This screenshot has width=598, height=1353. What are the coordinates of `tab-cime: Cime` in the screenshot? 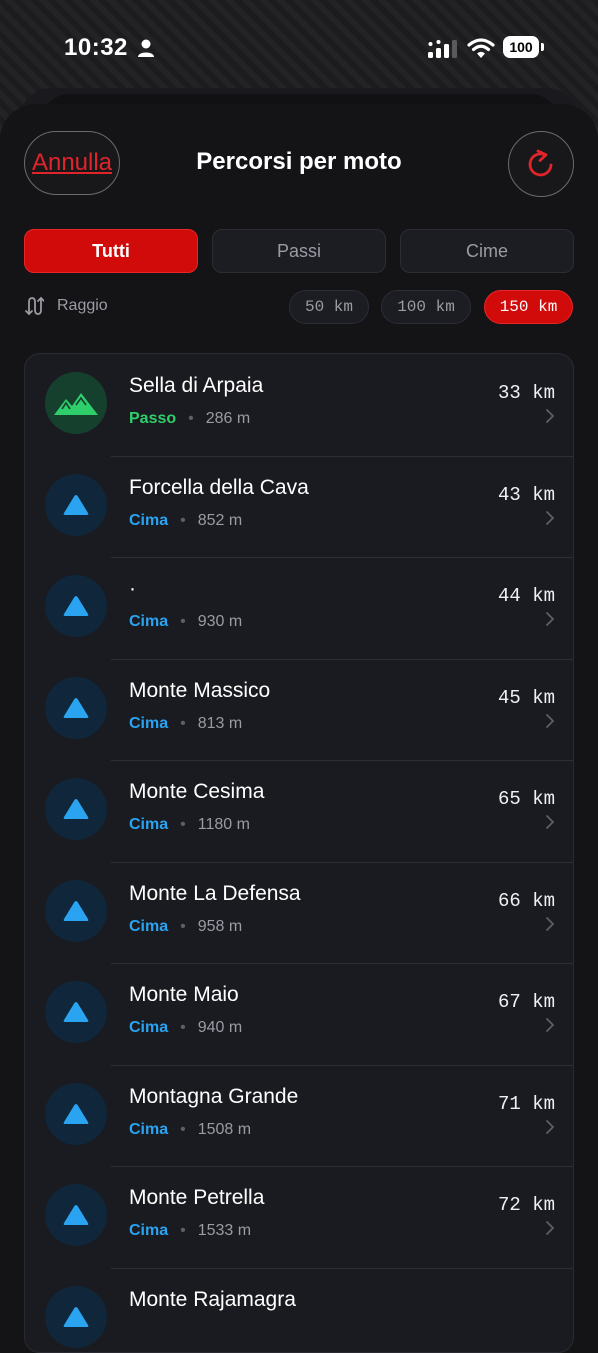 It's located at (487, 251).